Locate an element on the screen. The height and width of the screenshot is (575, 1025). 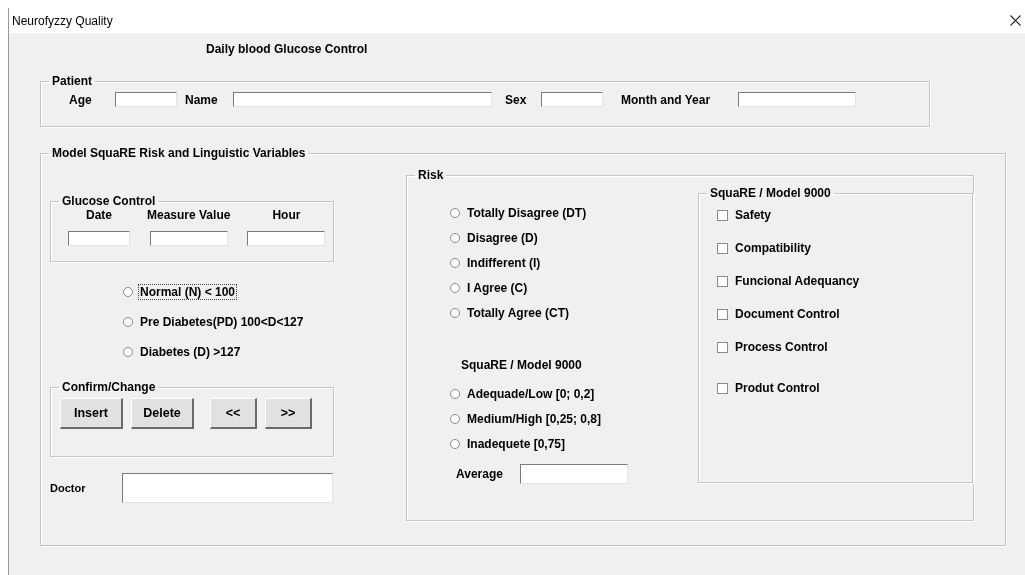
action-button: Insert is located at coordinates (91, 413).